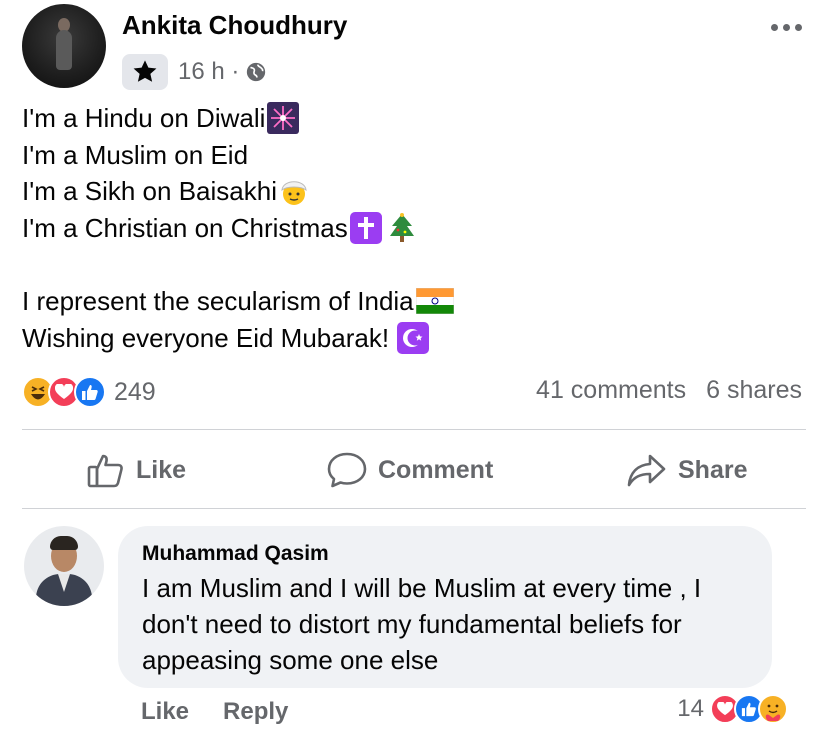  What do you see at coordinates (646, 470) in the screenshot?
I see `share-icon` at bounding box center [646, 470].